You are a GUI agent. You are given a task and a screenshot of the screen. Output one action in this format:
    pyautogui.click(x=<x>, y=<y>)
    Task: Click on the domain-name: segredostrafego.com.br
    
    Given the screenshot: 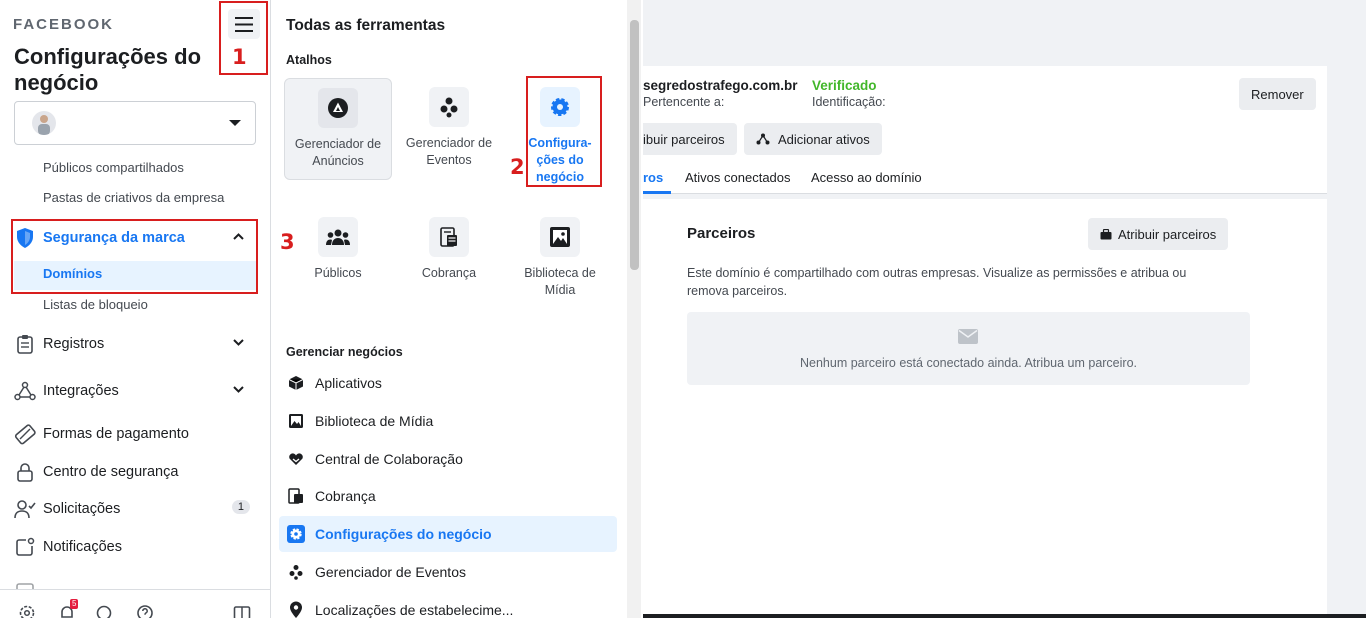 What is the action you would take?
    pyautogui.click(x=720, y=85)
    